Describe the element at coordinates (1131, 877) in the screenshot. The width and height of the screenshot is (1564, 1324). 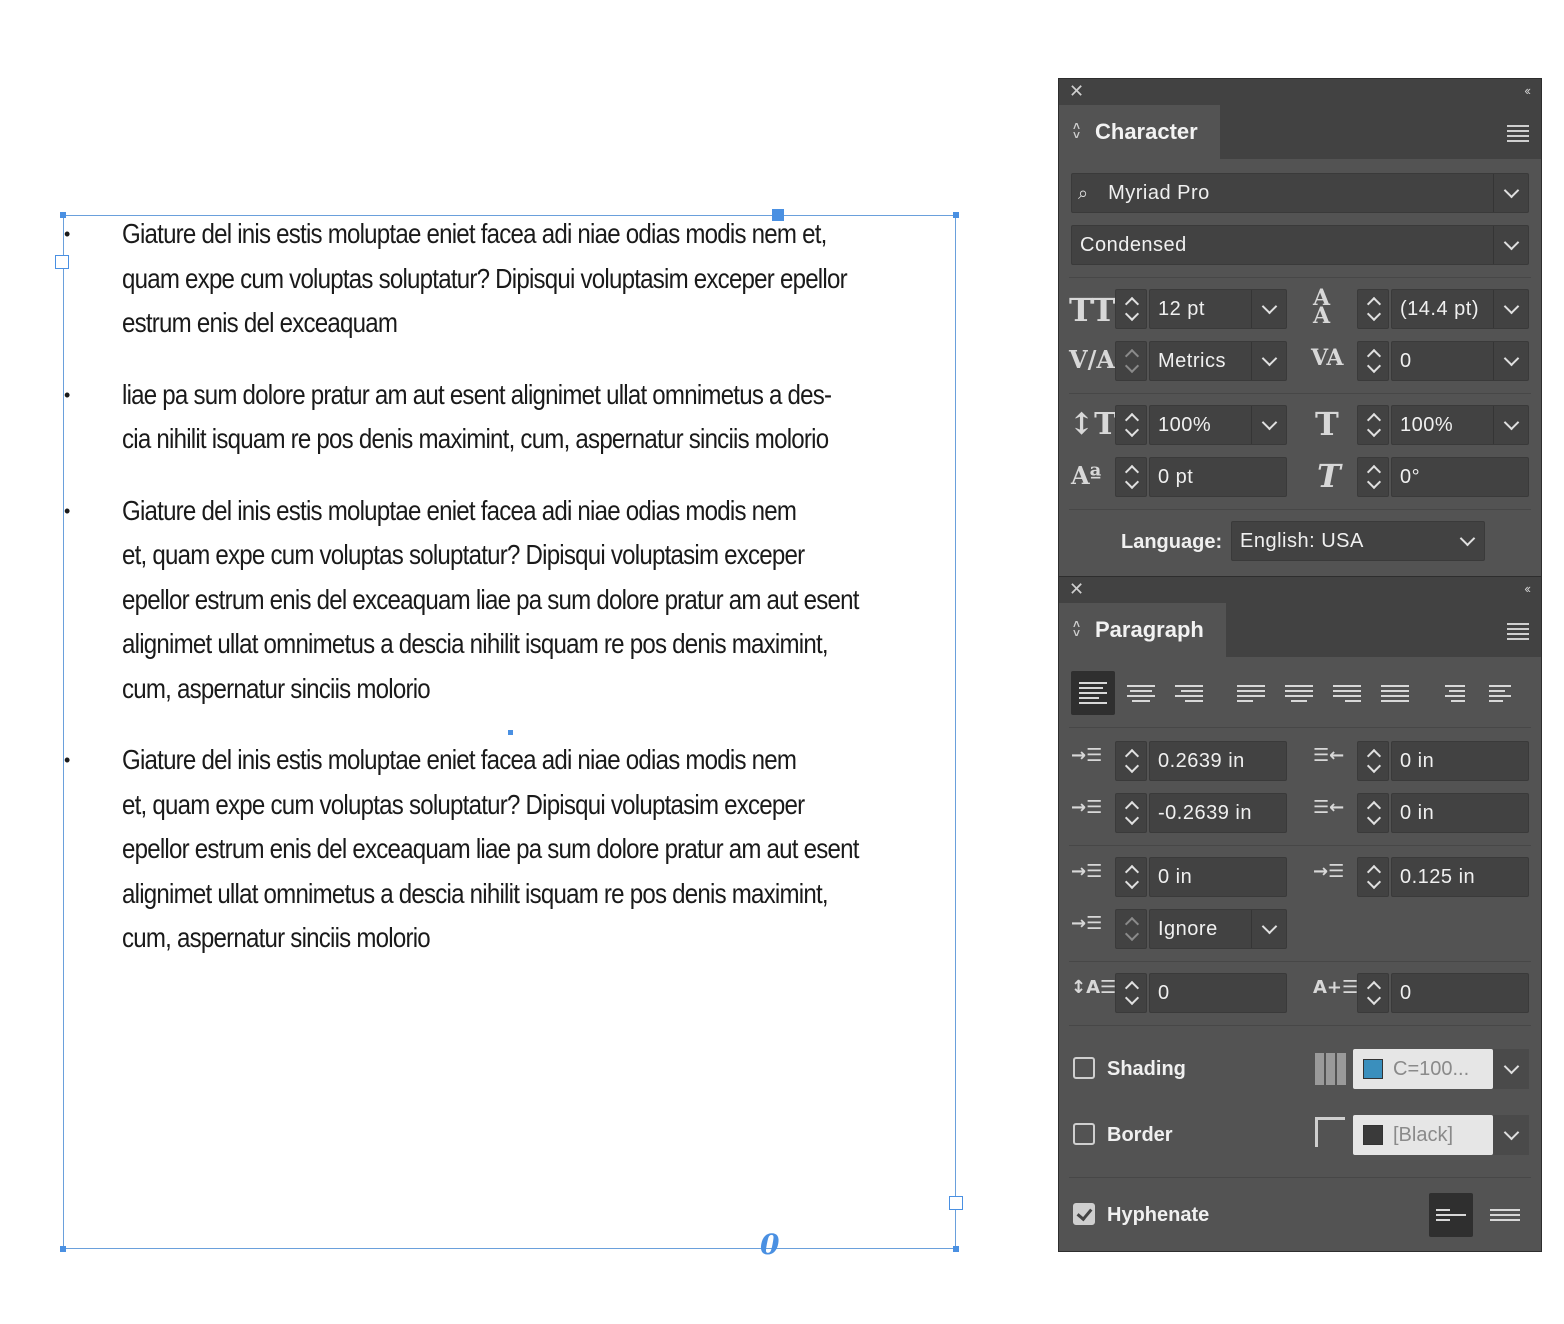
I see `space-before-stepper` at that location.